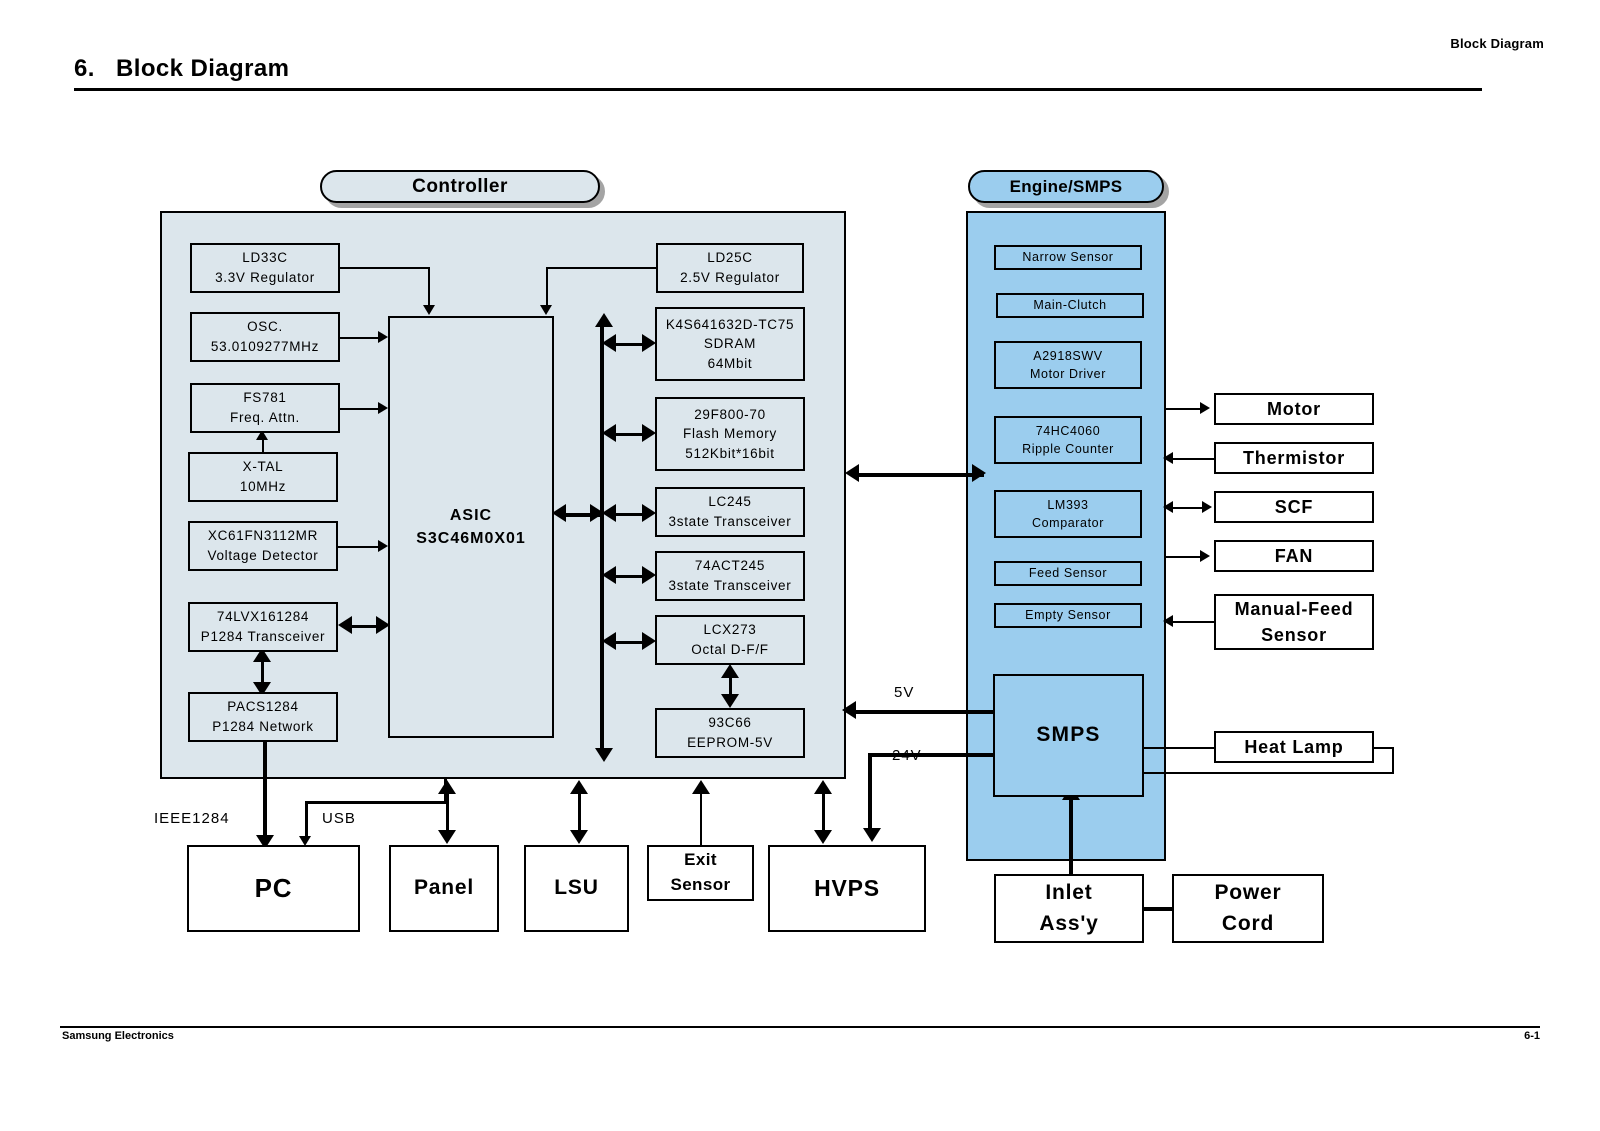 The height and width of the screenshot is (1131, 1600). I want to click on arrow-ld25c-to-asic, so click(546, 310).